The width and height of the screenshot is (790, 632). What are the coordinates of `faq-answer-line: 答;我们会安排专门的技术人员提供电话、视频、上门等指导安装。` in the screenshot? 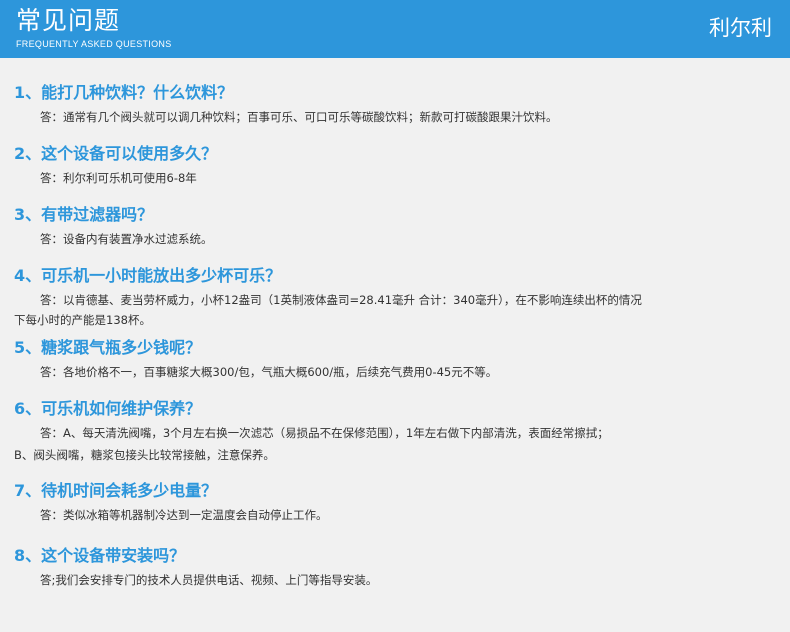 It's located at (209, 580).